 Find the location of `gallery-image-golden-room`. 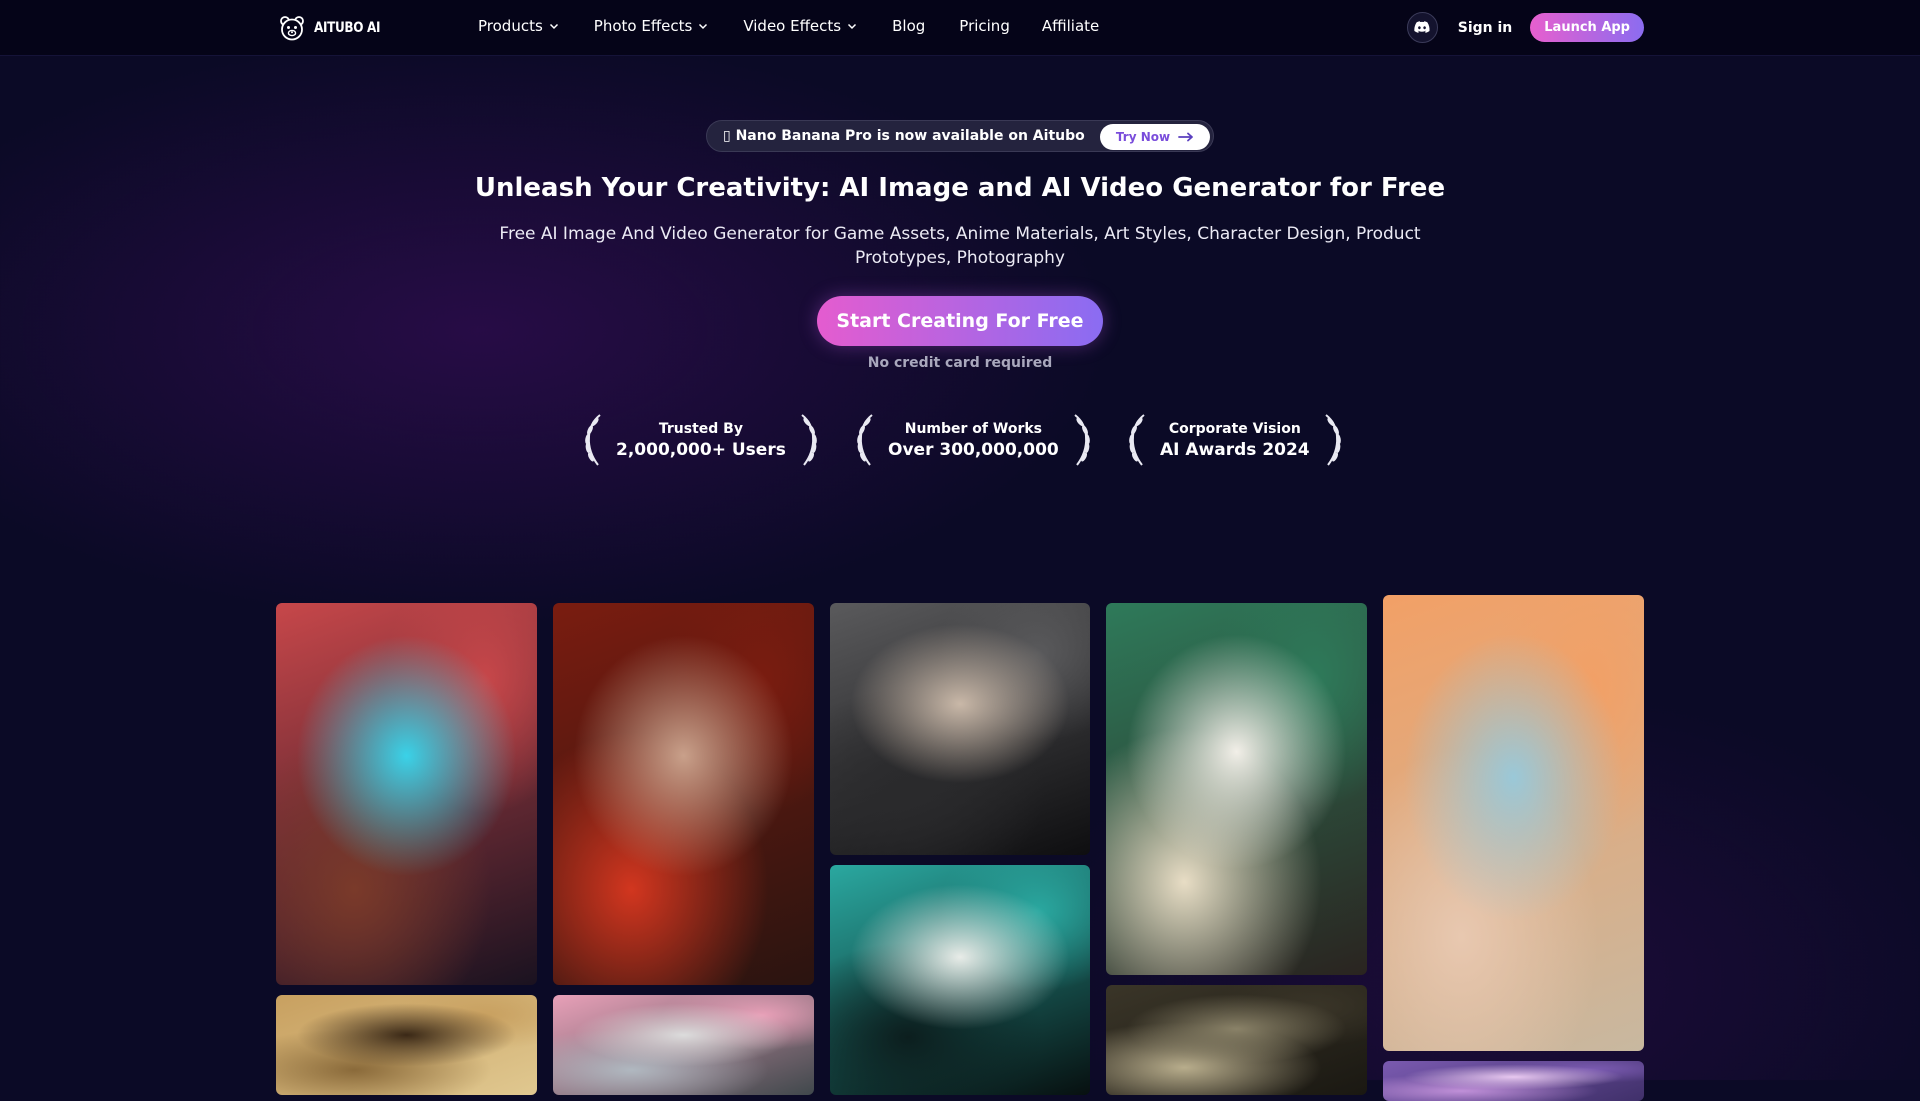

gallery-image-golden-room is located at coordinates (406, 1045).